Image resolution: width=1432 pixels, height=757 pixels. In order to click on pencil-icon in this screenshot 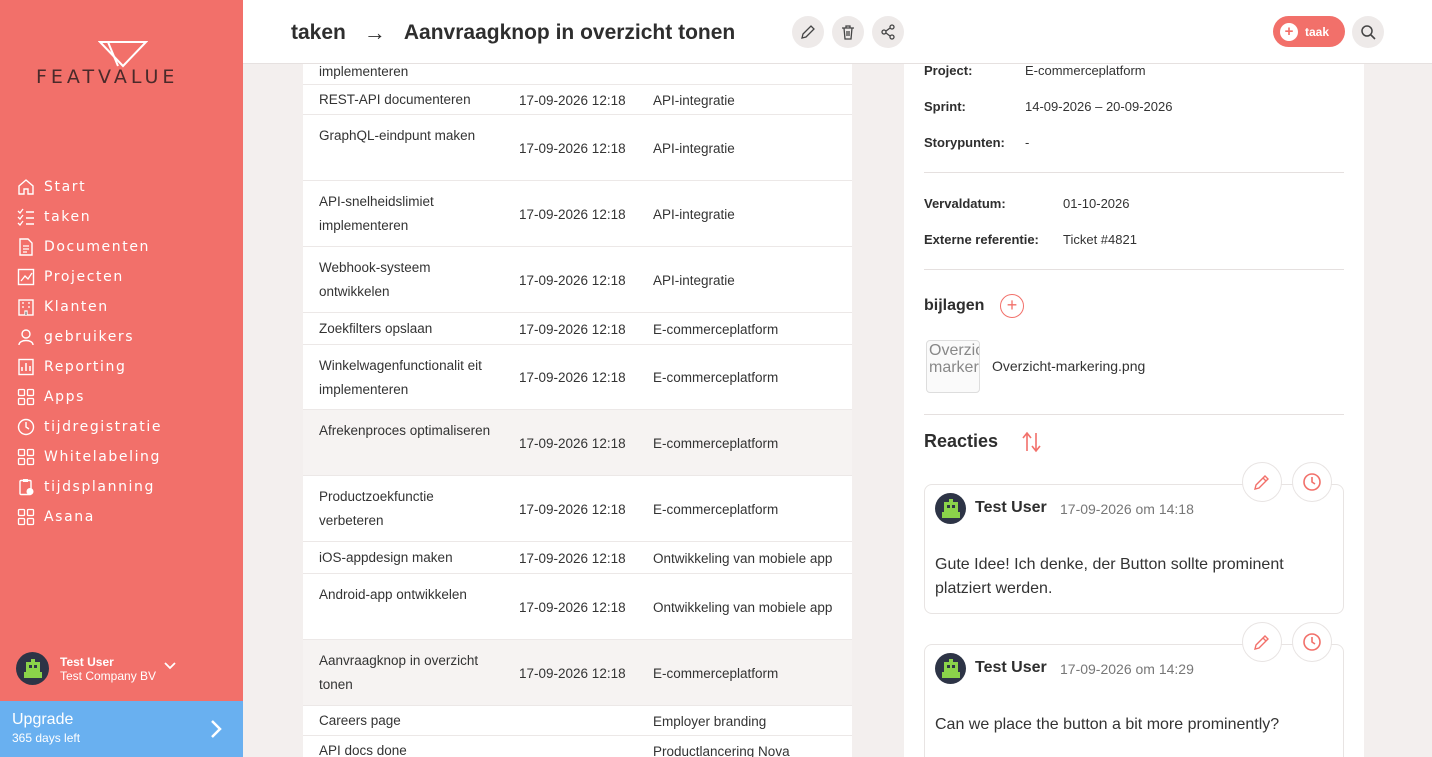, I will do `click(1261, 642)`.